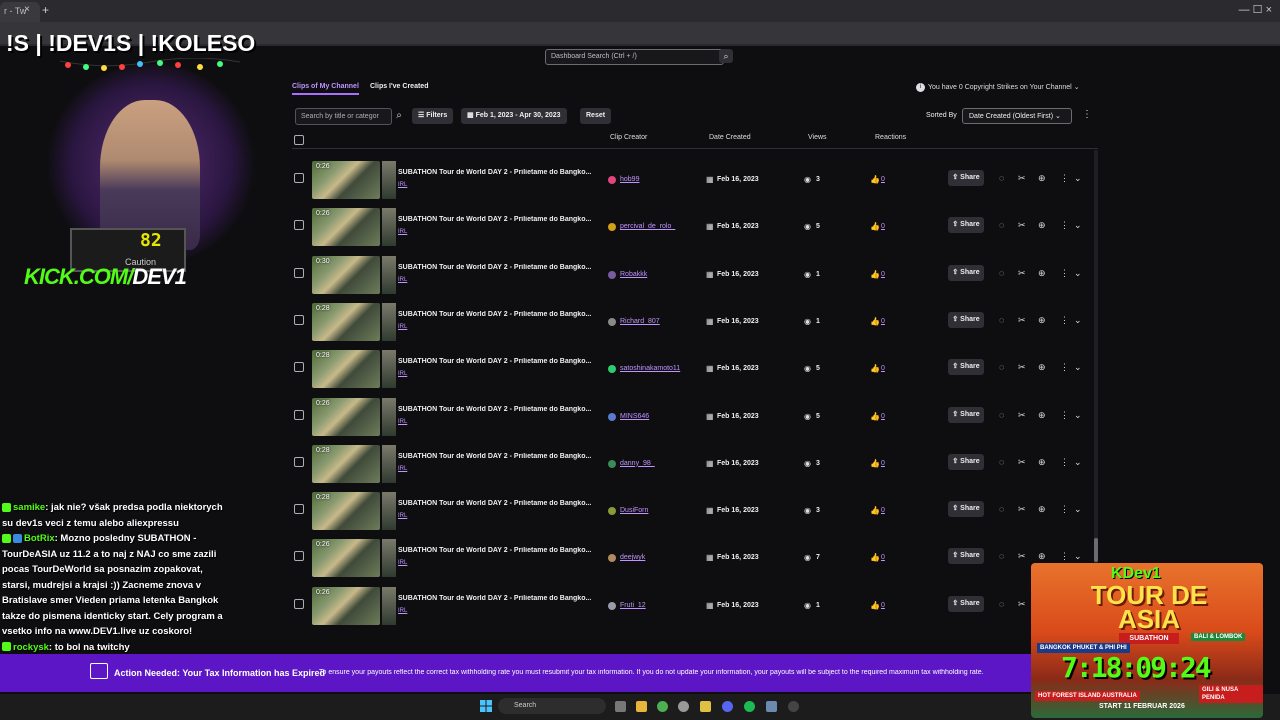  I want to click on column-header-date: Date Created, so click(730, 137).